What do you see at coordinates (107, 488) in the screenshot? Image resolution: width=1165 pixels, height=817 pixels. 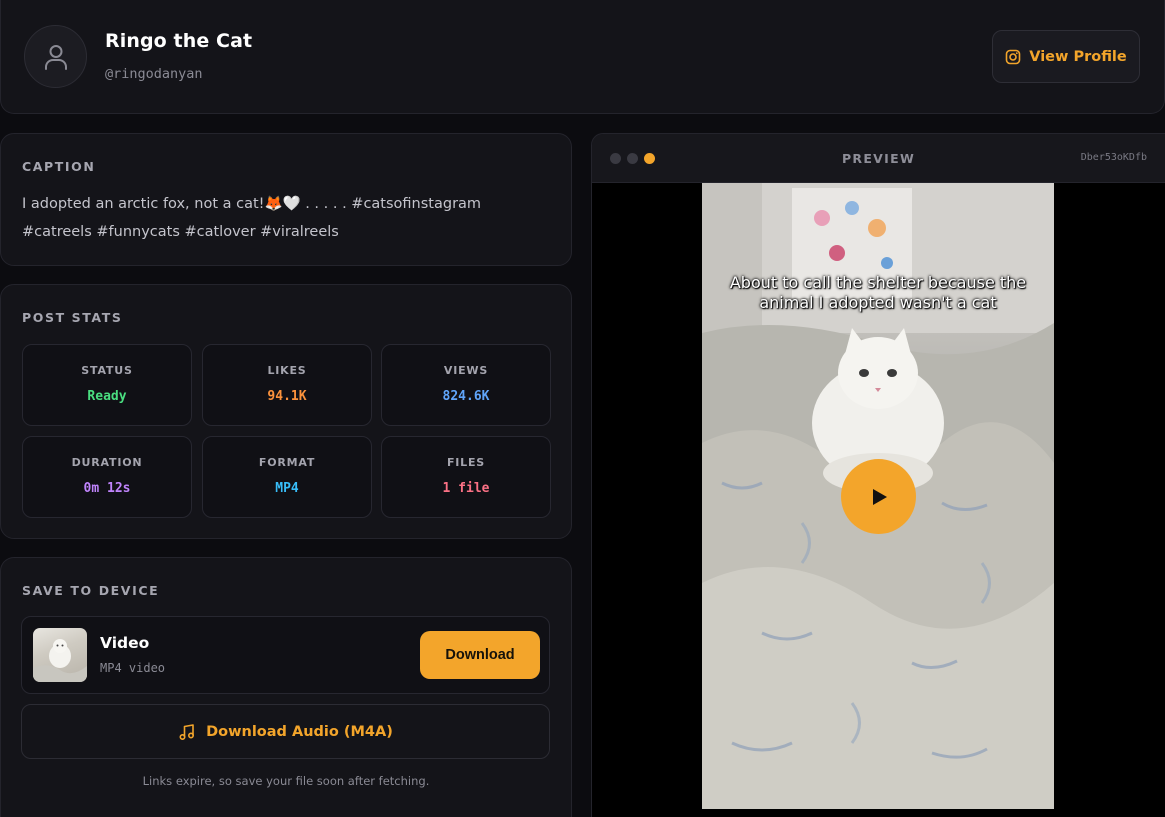 I see `stat-value: 0m 12s` at bounding box center [107, 488].